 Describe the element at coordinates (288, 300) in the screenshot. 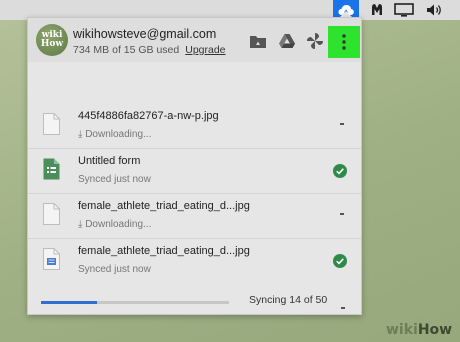

I see `sync-status-text: Syncing 14 of 50` at that location.